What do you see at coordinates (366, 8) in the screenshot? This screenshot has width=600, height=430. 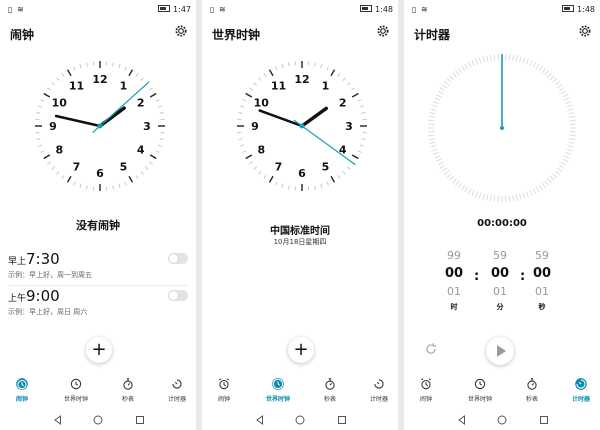 I see `battery-icon` at bounding box center [366, 8].